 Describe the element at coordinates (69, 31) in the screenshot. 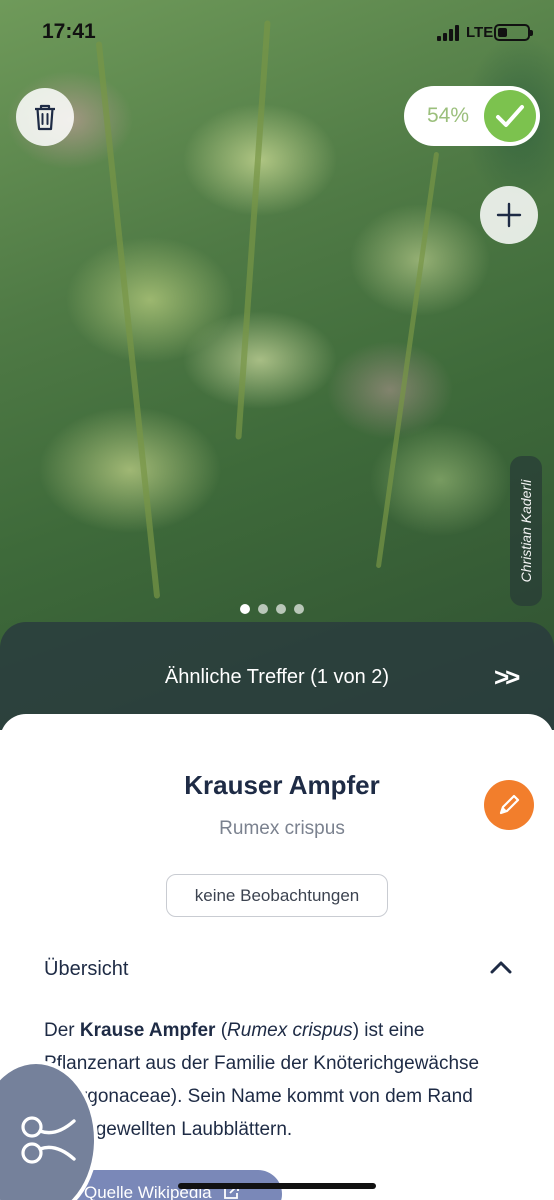

I see `status-time: 17:41` at that location.